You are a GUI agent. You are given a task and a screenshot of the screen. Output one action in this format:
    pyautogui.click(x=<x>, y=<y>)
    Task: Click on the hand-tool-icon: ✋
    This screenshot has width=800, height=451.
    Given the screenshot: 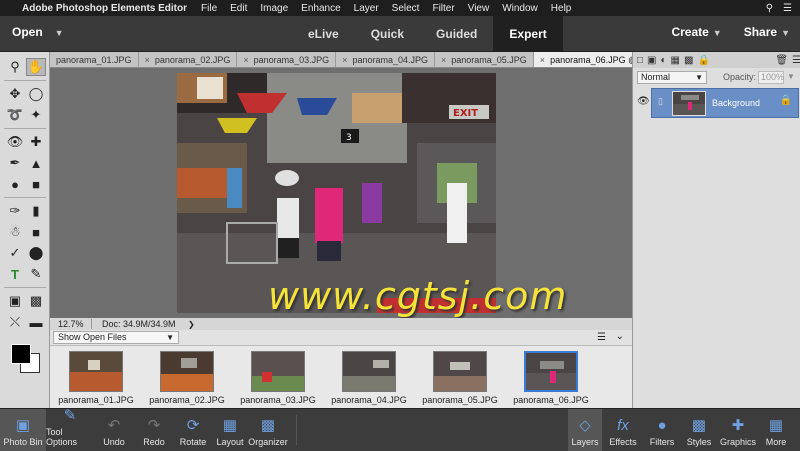 What is the action you would take?
    pyautogui.click(x=36, y=67)
    